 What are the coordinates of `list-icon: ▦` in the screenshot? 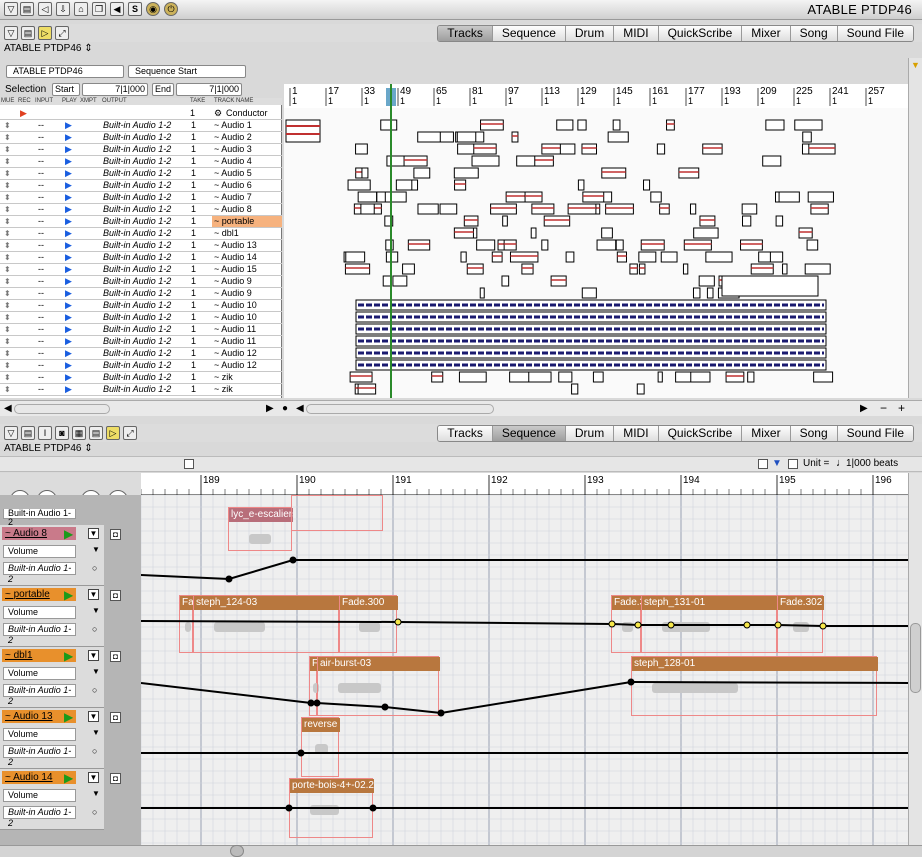 It's located at (79, 433).